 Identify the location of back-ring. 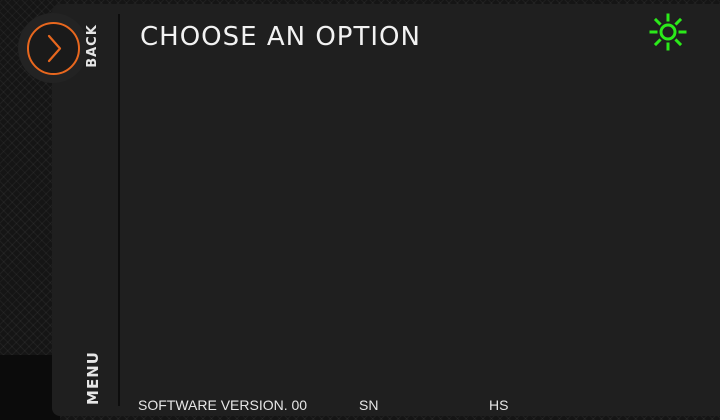
(53, 48).